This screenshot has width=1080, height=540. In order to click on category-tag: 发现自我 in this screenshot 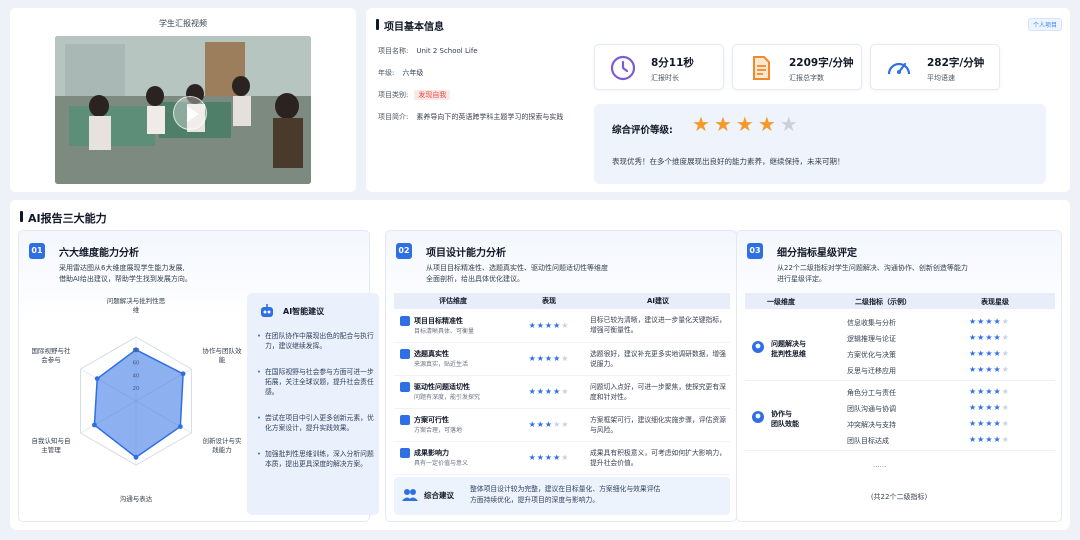, I will do `click(432, 95)`.